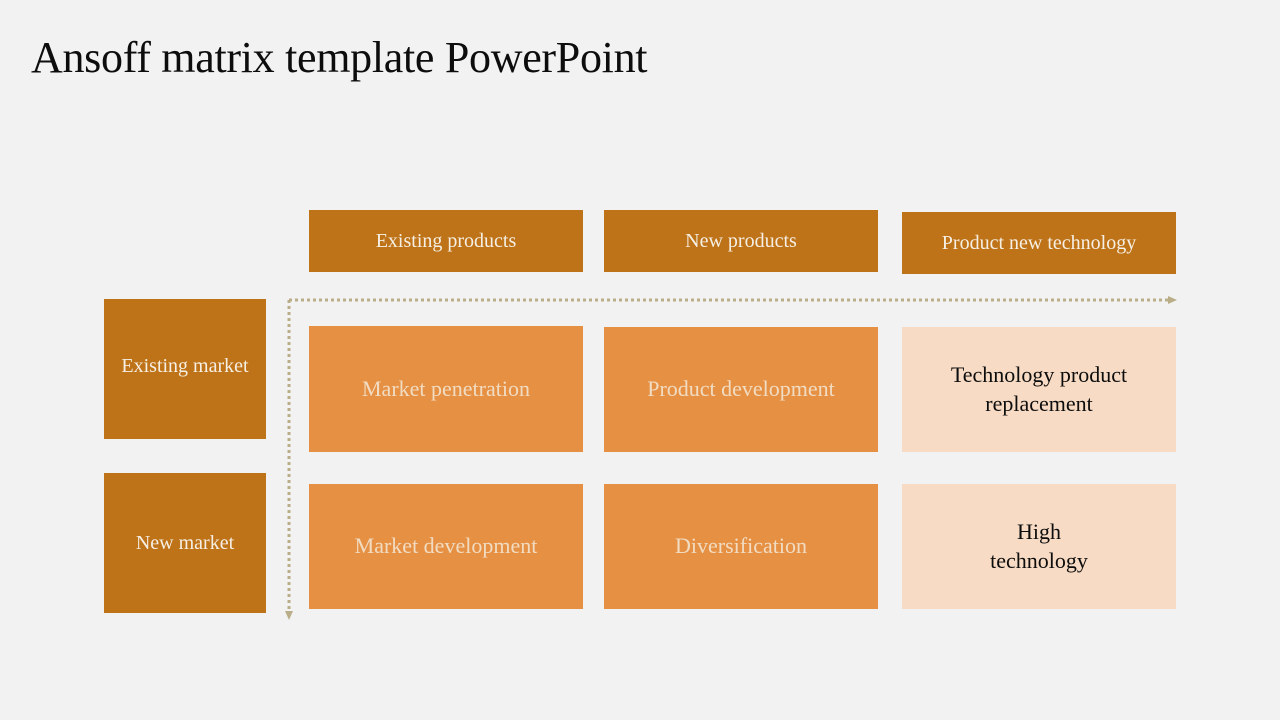  Describe the element at coordinates (339, 57) in the screenshot. I see `slide-title: Ansoff matrix template PowerPoint` at that location.